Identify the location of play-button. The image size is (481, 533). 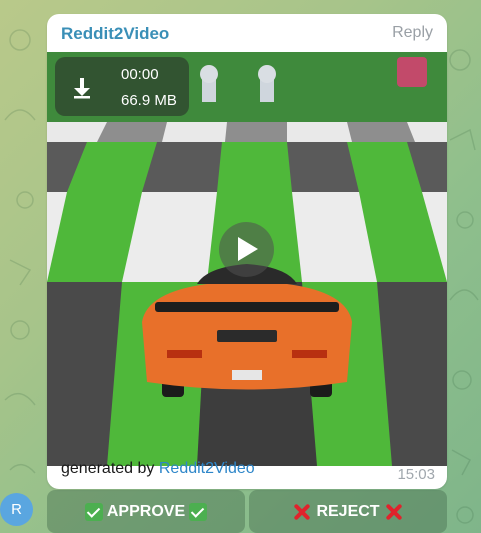
(246, 249).